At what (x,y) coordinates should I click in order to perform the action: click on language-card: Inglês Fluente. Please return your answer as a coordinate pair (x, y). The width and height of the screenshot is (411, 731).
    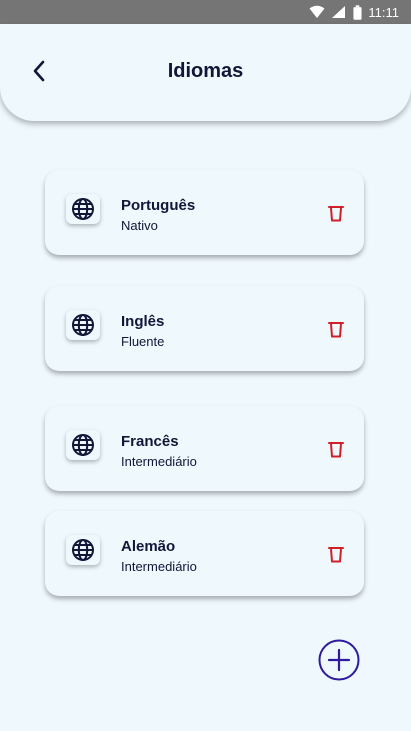
    Looking at the image, I should click on (204, 328).